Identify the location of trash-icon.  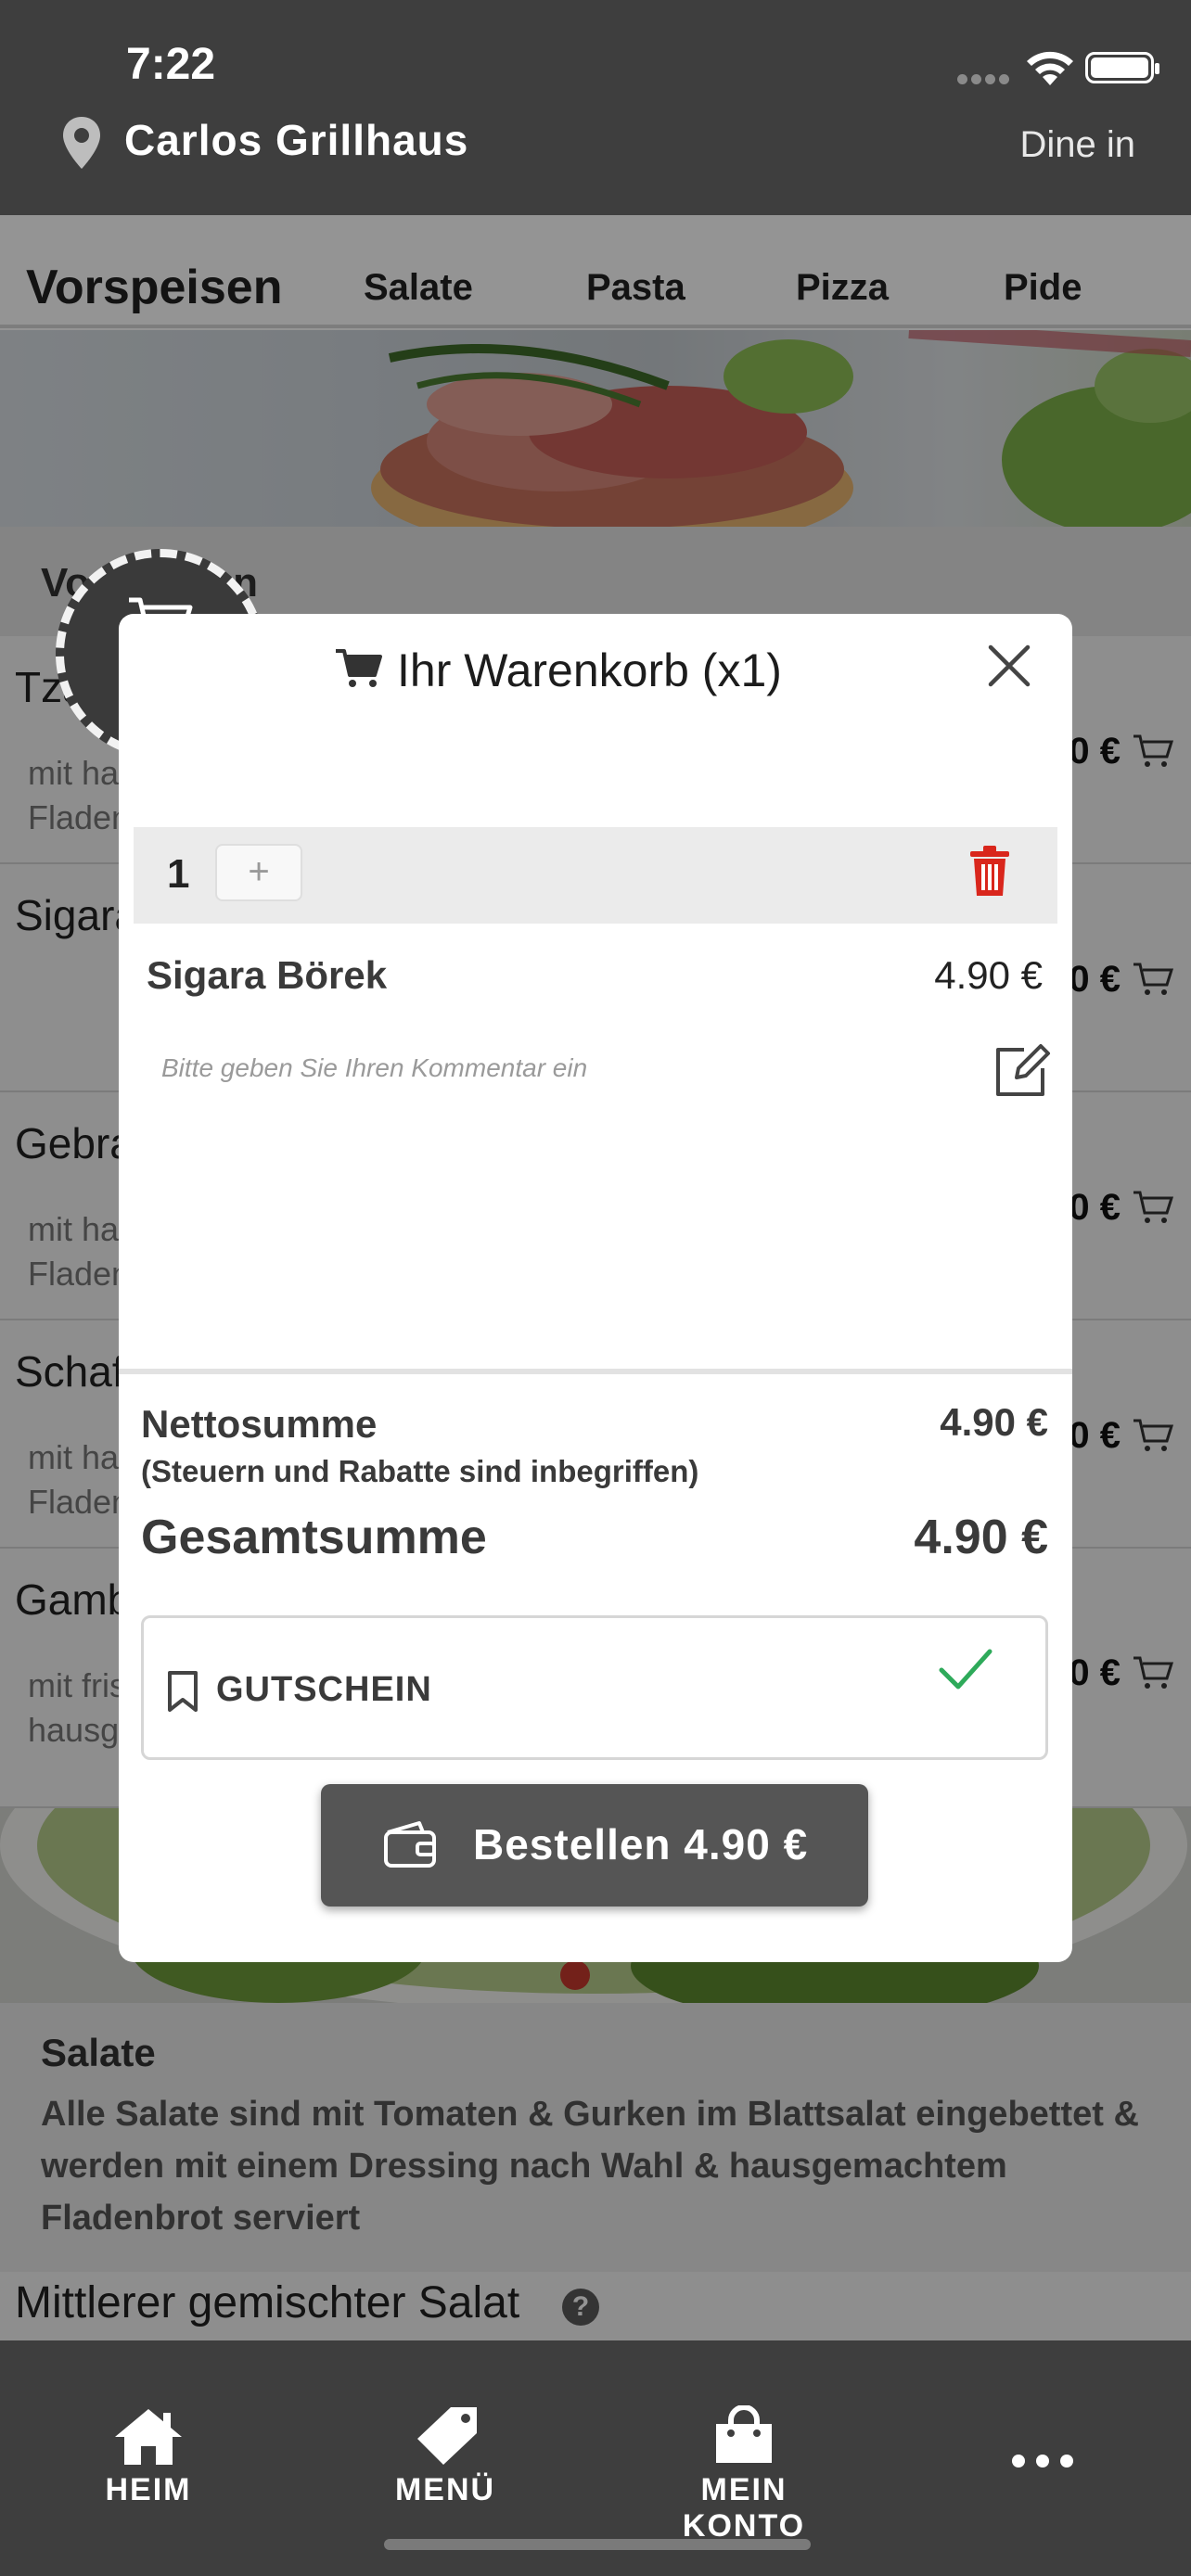
(989, 871).